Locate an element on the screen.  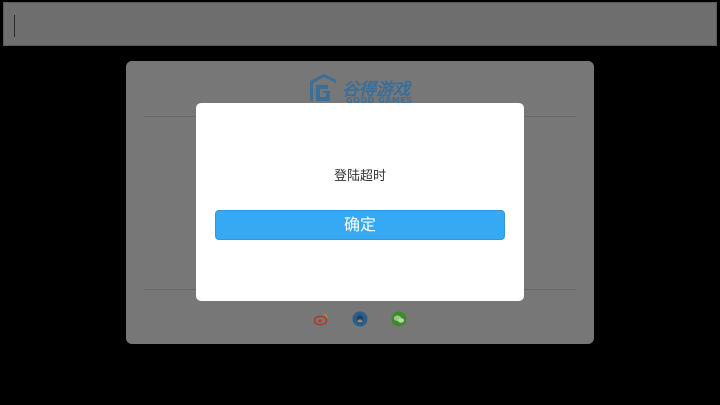
good-games-logo-icon is located at coordinates (323, 87).